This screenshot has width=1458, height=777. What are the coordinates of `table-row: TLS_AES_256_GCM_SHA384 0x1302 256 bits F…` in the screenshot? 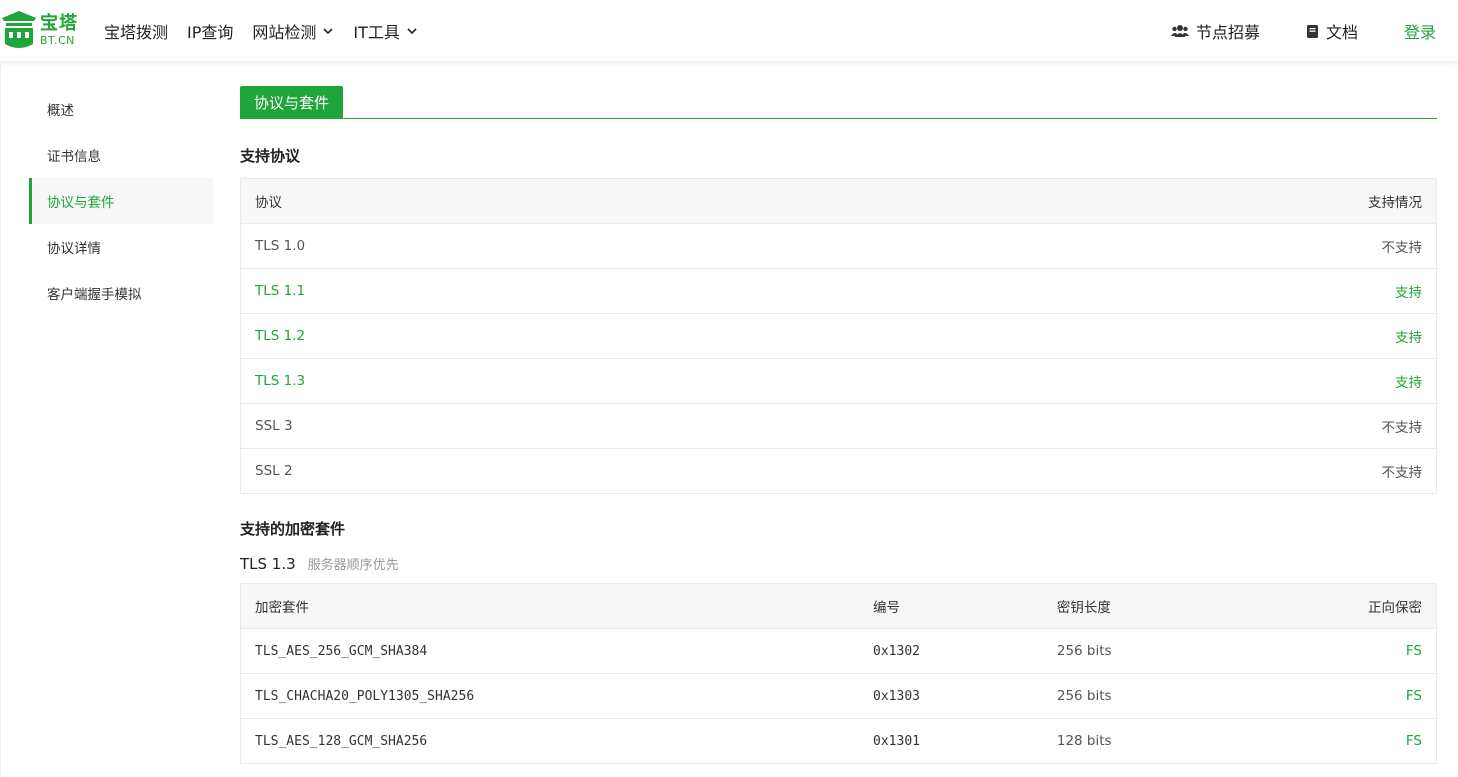 It's located at (838, 651).